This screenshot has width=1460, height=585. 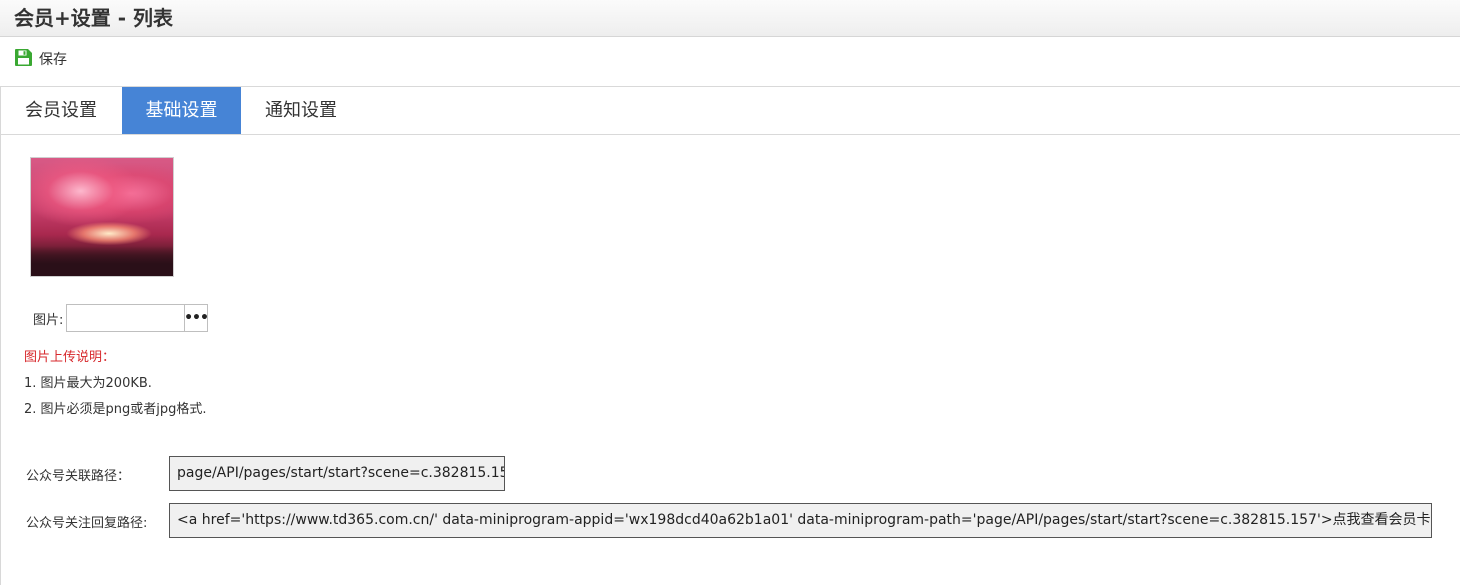 I want to click on link-path-label: 公众号关联路径：, so click(x=78, y=476).